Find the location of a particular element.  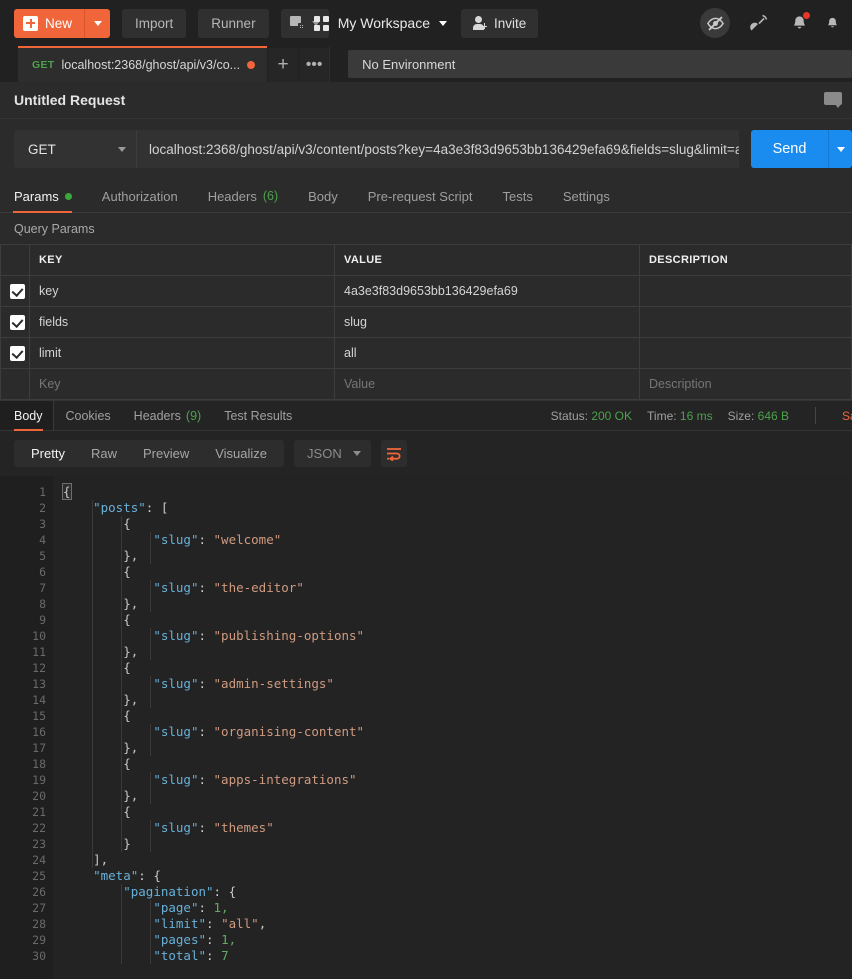

send-options-button is located at coordinates (840, 149).